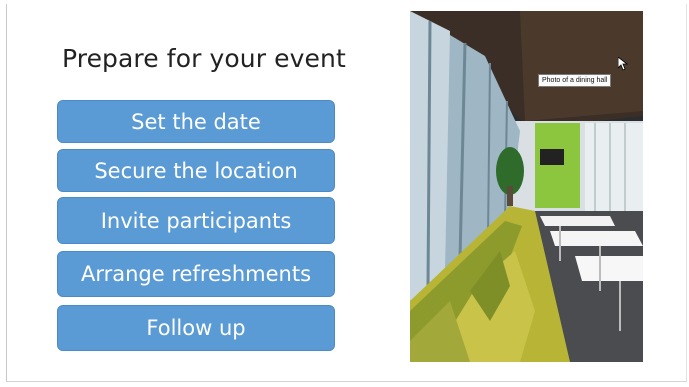 The image size is (689, 387). I want to click on step-invite-participants: Invite participants, so click(196, 220).